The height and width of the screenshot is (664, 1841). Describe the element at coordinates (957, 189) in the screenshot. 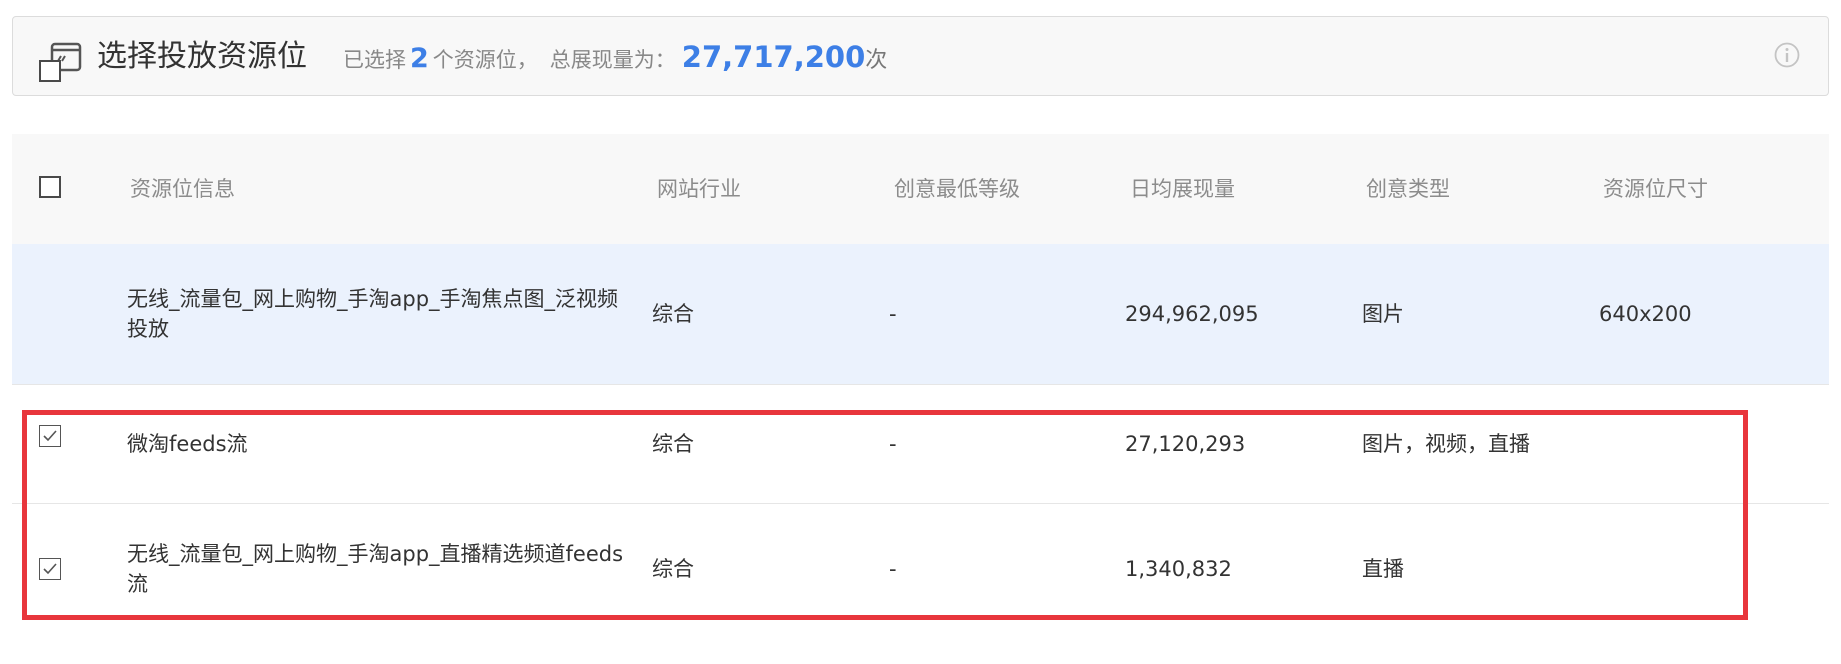

I see `column-header-level: 创意最低等级` at that location.